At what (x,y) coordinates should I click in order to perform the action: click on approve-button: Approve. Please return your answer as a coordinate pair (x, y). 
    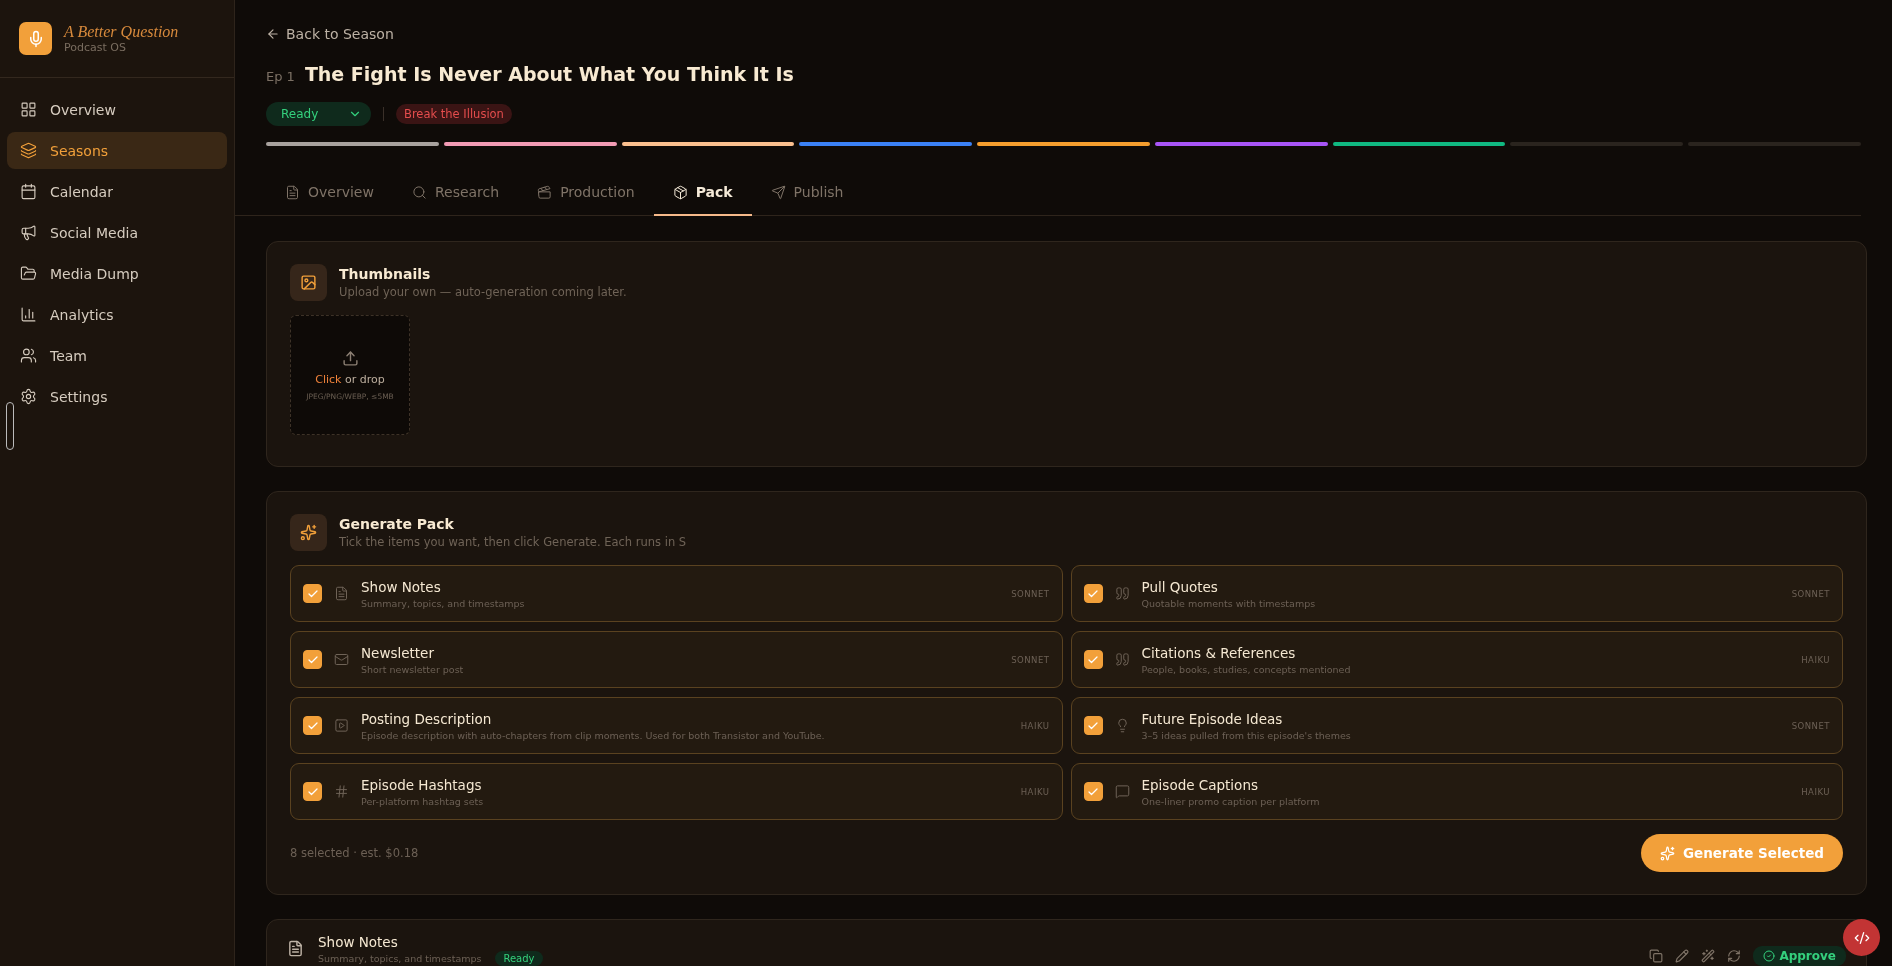
    Looking at the image, I should click on (1799, 956).